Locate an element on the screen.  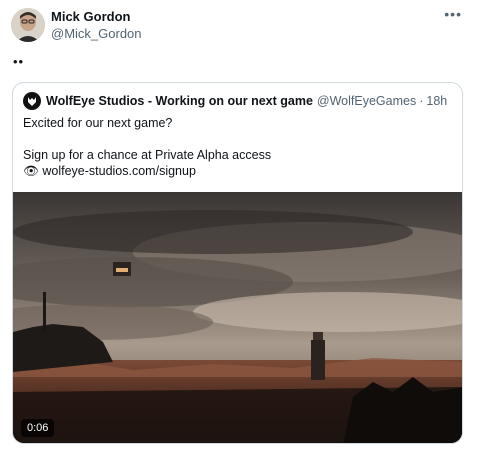
author-handle: @Mick_Gordon is located at coordinates (96, 33).